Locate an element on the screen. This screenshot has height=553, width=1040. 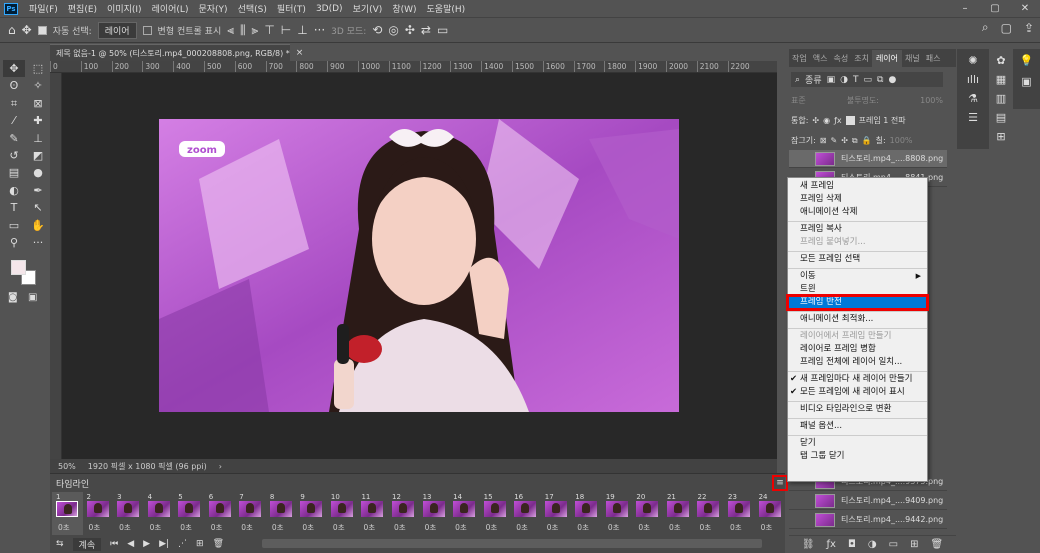
timeline-frame: 23 0초 is located at coordinates (739, 513).